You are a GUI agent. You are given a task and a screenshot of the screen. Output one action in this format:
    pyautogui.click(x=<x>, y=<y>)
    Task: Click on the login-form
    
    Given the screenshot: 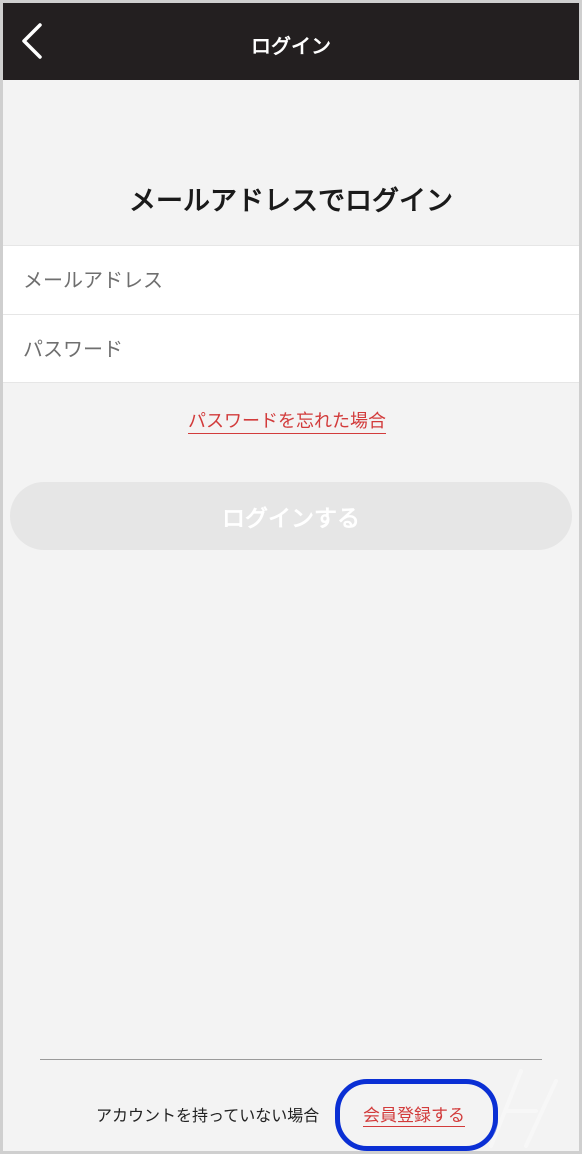 What is the action you would take?
    pyautogui.click(x=291, y=314)
    